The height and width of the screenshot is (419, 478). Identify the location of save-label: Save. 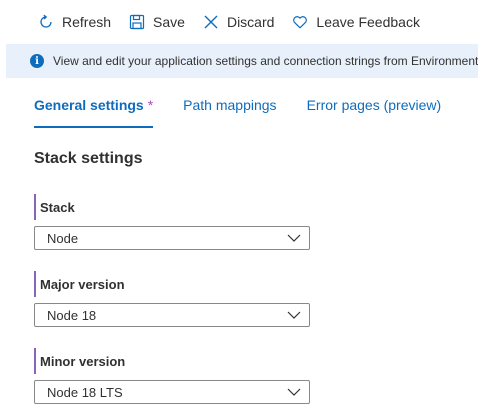
(169, 22).